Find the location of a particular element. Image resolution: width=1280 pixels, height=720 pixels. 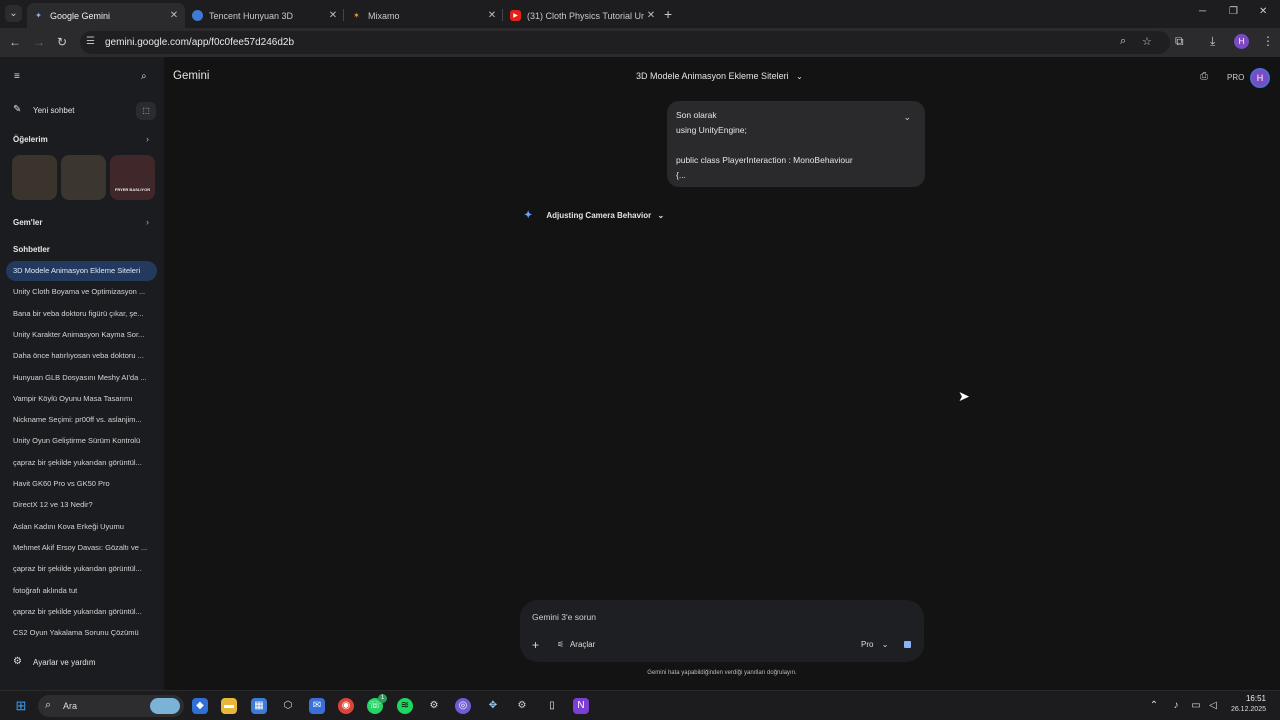

github-desktop-icon: ◎ is located at coordinates (463, 706).